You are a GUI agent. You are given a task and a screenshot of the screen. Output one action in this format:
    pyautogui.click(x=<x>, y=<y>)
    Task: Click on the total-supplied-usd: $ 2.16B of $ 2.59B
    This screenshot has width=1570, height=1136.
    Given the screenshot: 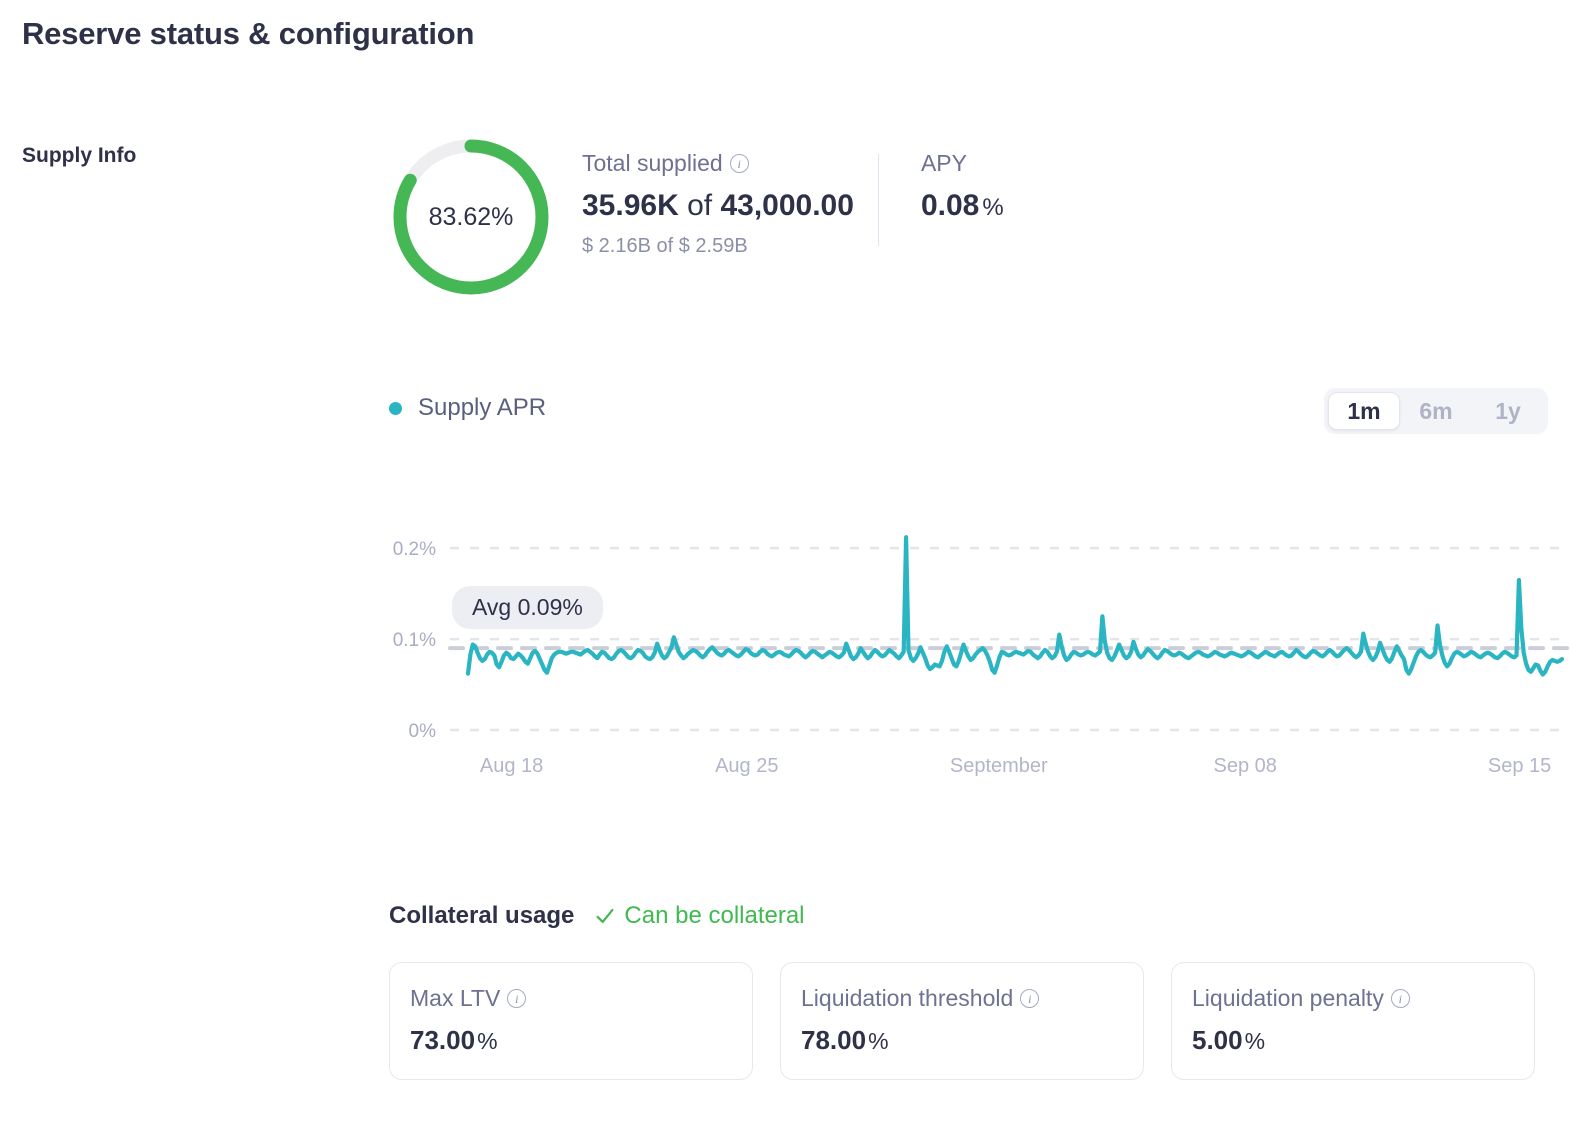 What is the action you would take?
    pyautogui.click(x=665, y=246)
    